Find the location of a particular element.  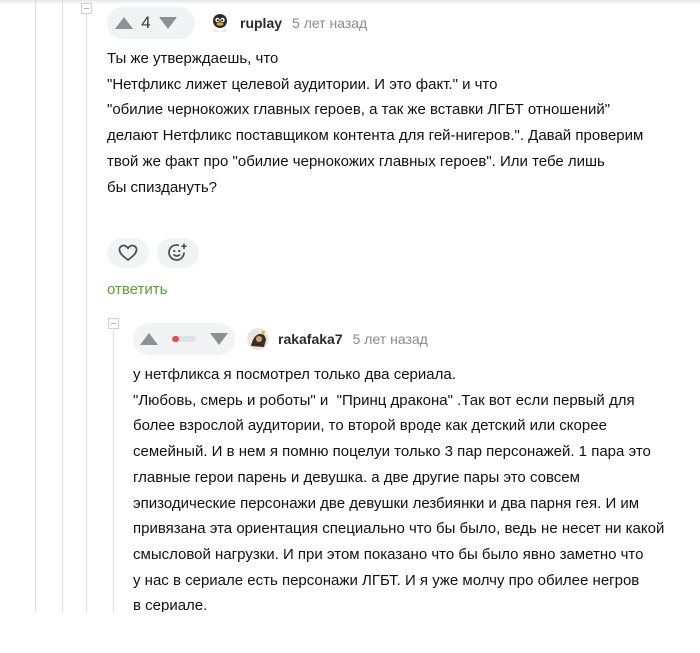

text-line: в сериале. is located at coordinates (170, 604).